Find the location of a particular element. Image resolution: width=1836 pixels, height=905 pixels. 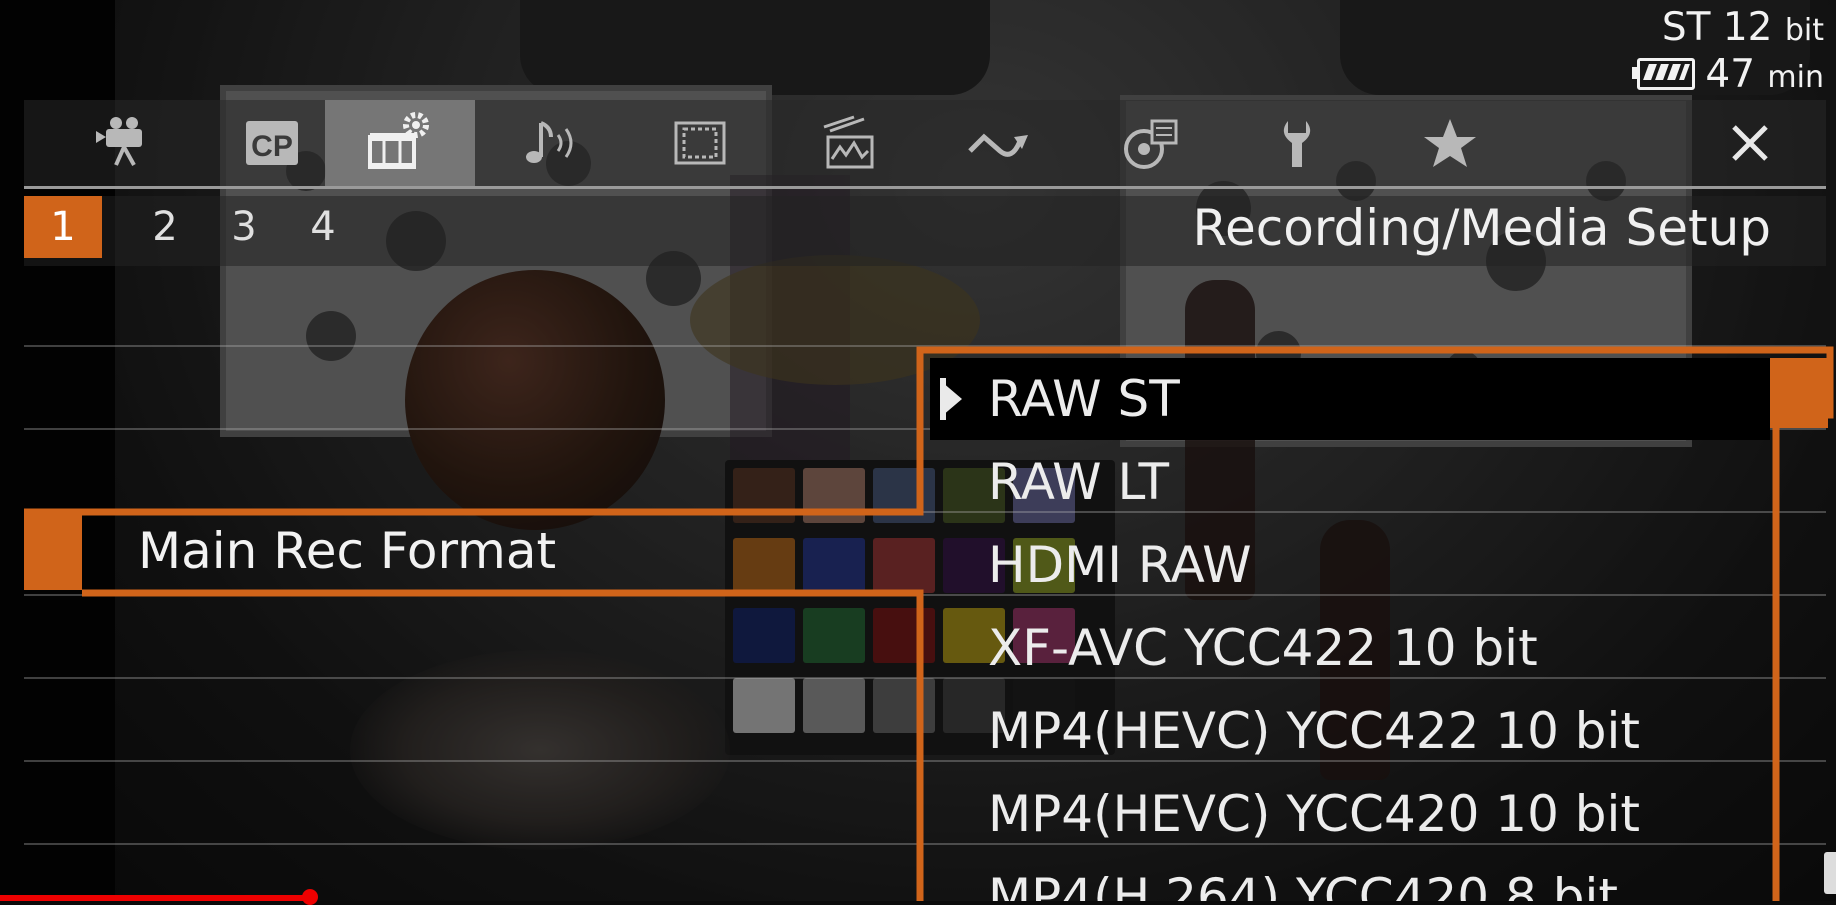

recording-format-status: ST 12 bit is located at coordinates (1730, 29).